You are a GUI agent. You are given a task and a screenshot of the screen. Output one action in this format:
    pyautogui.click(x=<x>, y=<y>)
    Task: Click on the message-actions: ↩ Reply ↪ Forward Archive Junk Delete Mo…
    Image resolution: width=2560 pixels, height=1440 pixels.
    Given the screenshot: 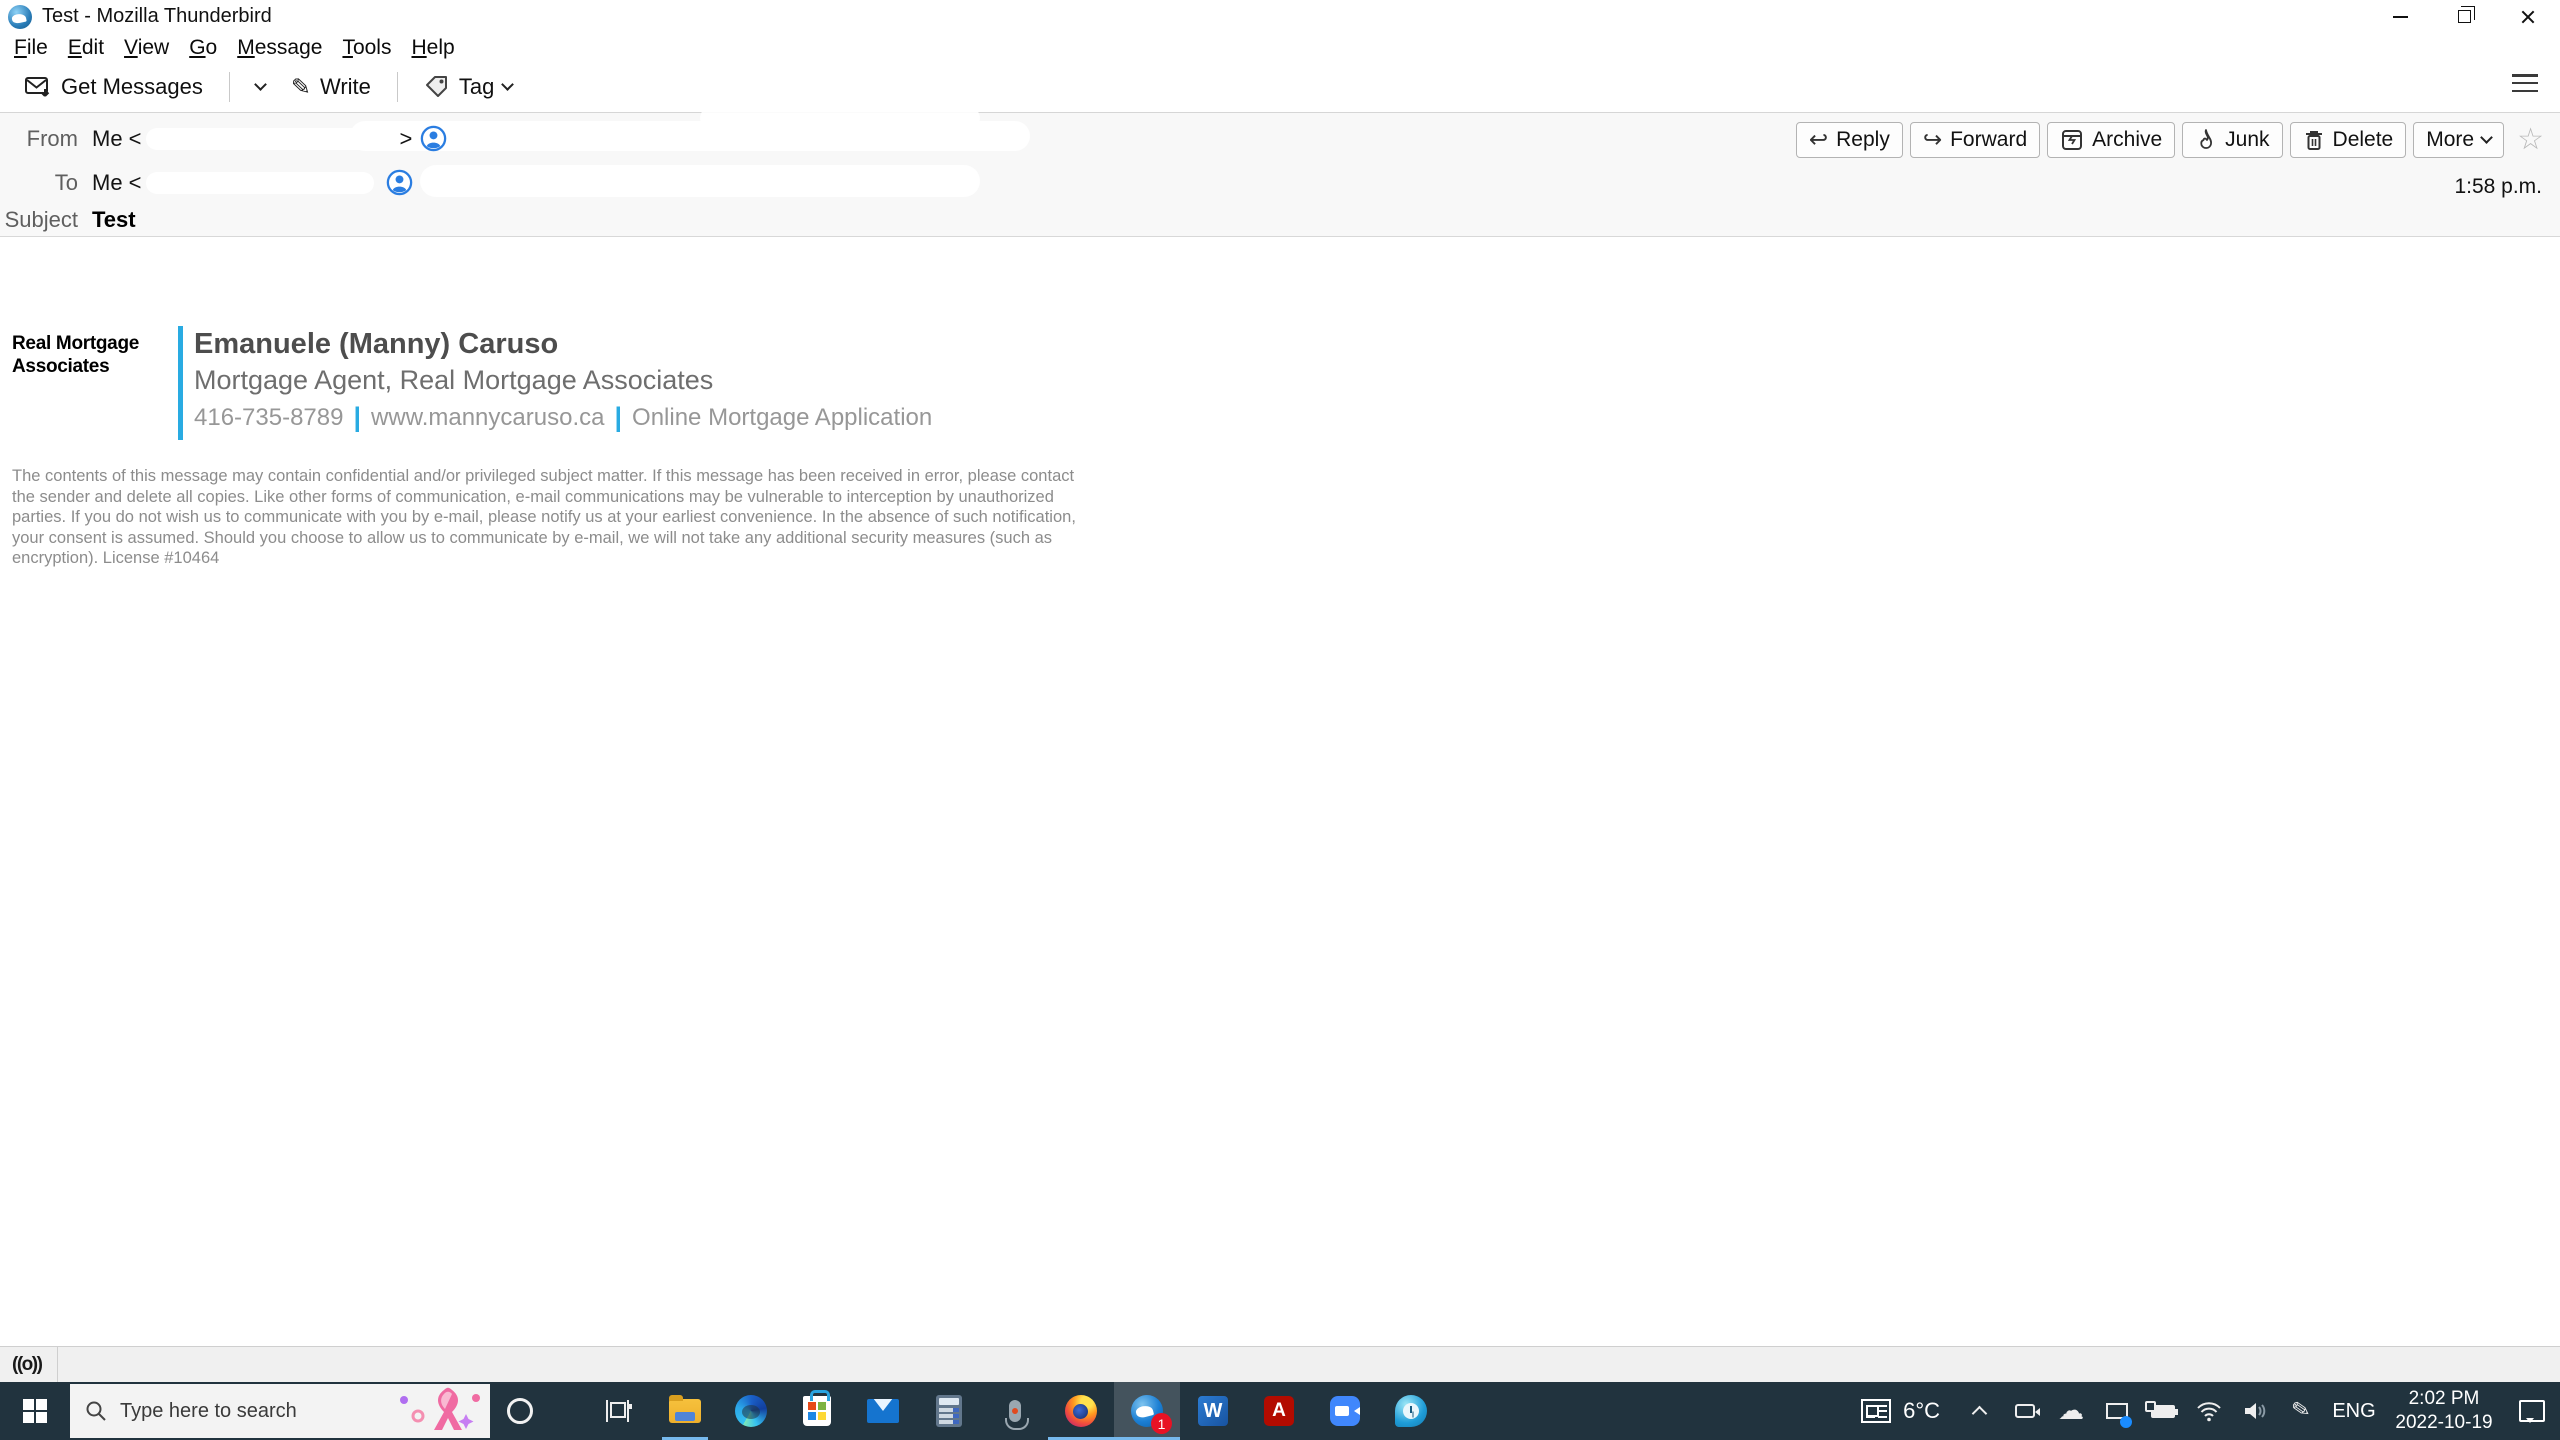 What is the action you would take?
    pyautogui.click(x=2169, y=140)
    